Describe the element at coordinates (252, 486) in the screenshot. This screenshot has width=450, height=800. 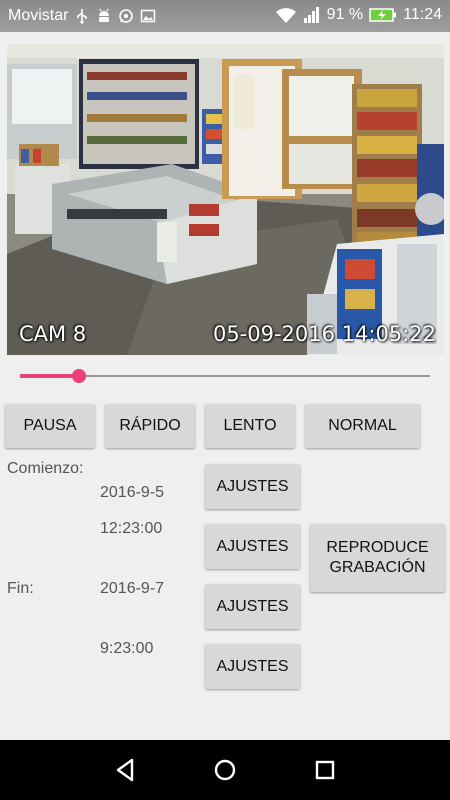
I see `start-date-adjust-button: AJUSTES` at that location.